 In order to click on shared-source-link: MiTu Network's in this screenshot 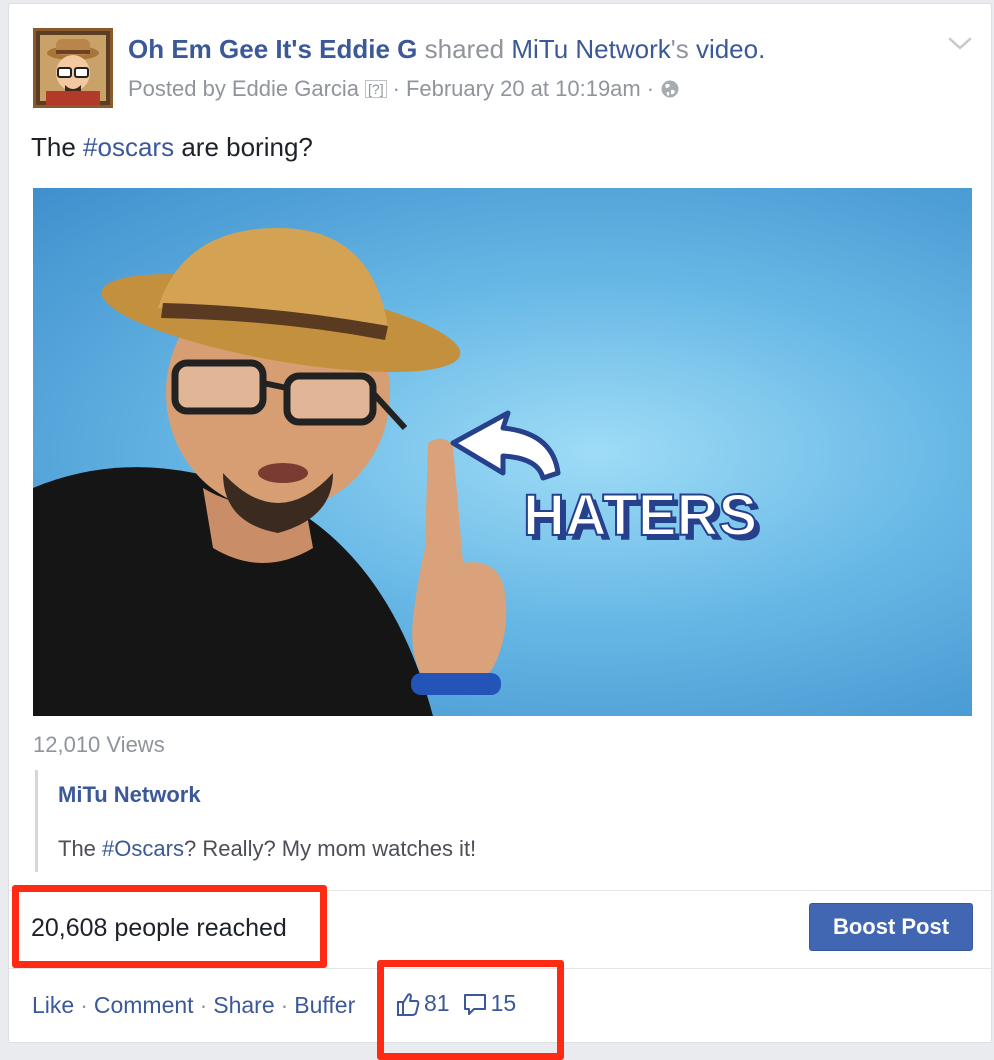, I will do `click(599, 49)`.